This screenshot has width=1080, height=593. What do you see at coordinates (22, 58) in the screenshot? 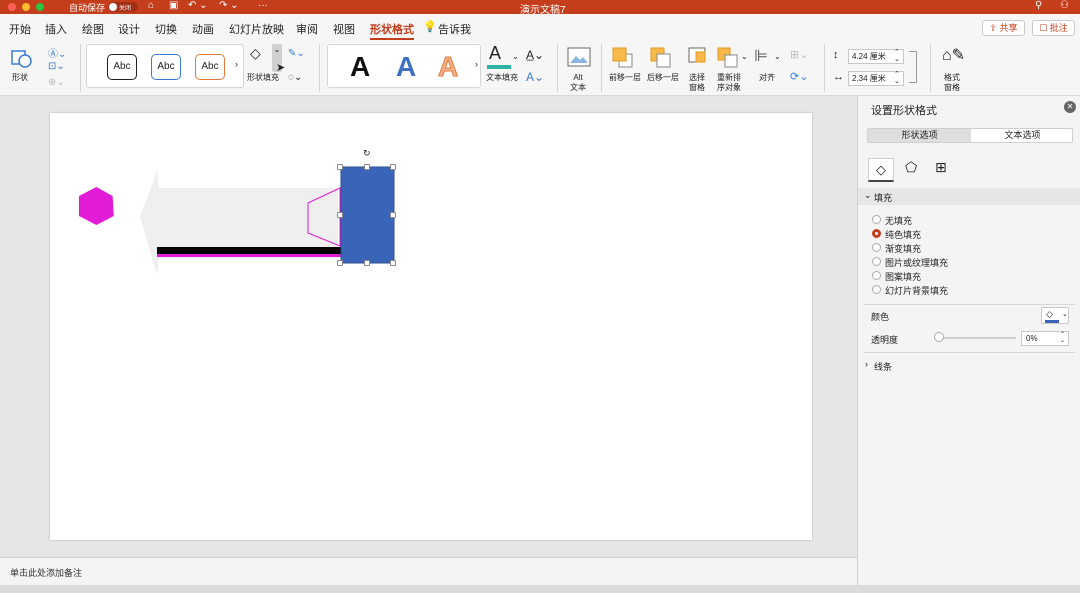
I see `shapes-icon` at bounding box center [22, 58].